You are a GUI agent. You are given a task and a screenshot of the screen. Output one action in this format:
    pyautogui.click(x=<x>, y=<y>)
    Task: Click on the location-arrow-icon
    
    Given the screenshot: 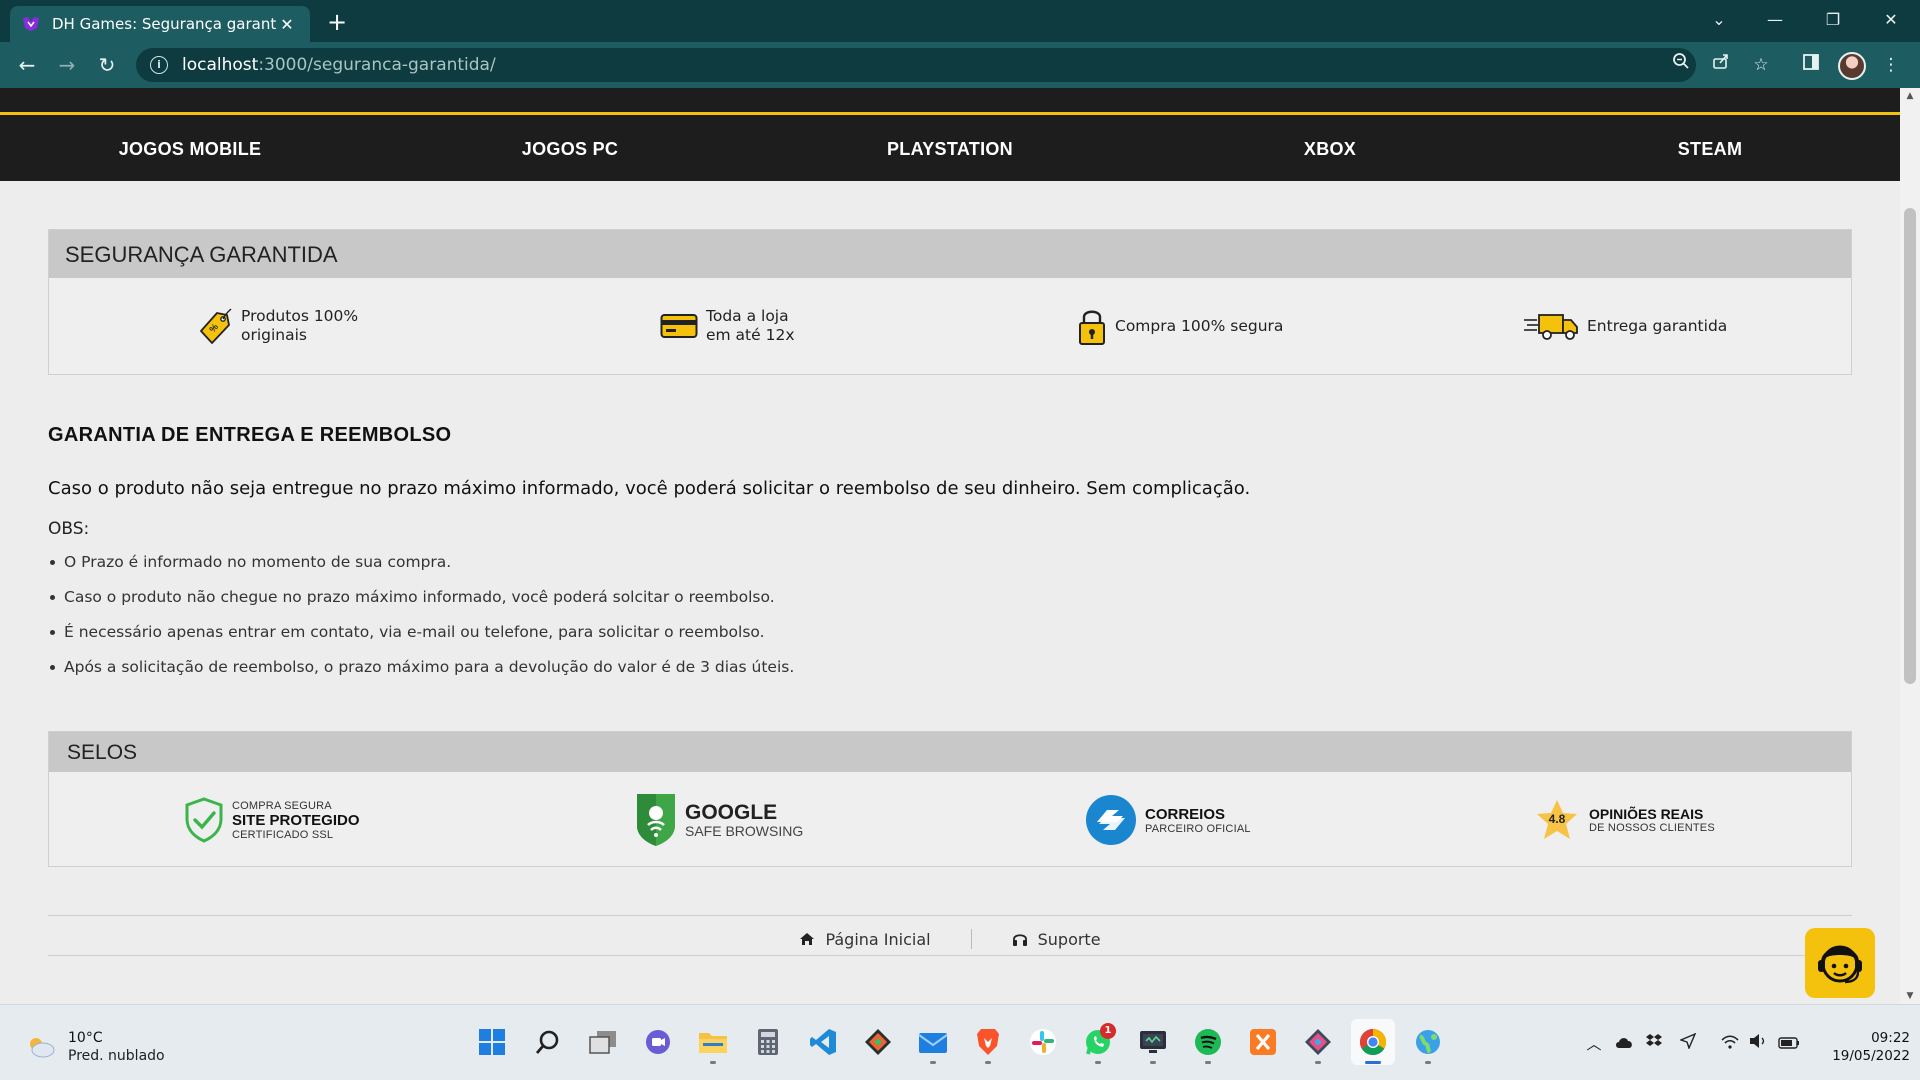 What is the action you would take?
    pyautogui.click(x=1688, y=1044)
    